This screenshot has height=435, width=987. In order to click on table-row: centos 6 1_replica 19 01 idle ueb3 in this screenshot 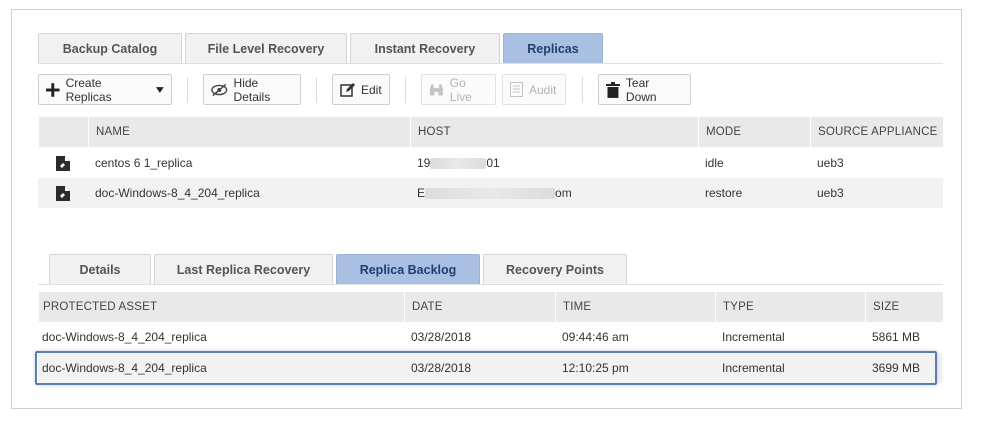, I will do `click(490, 163)`.